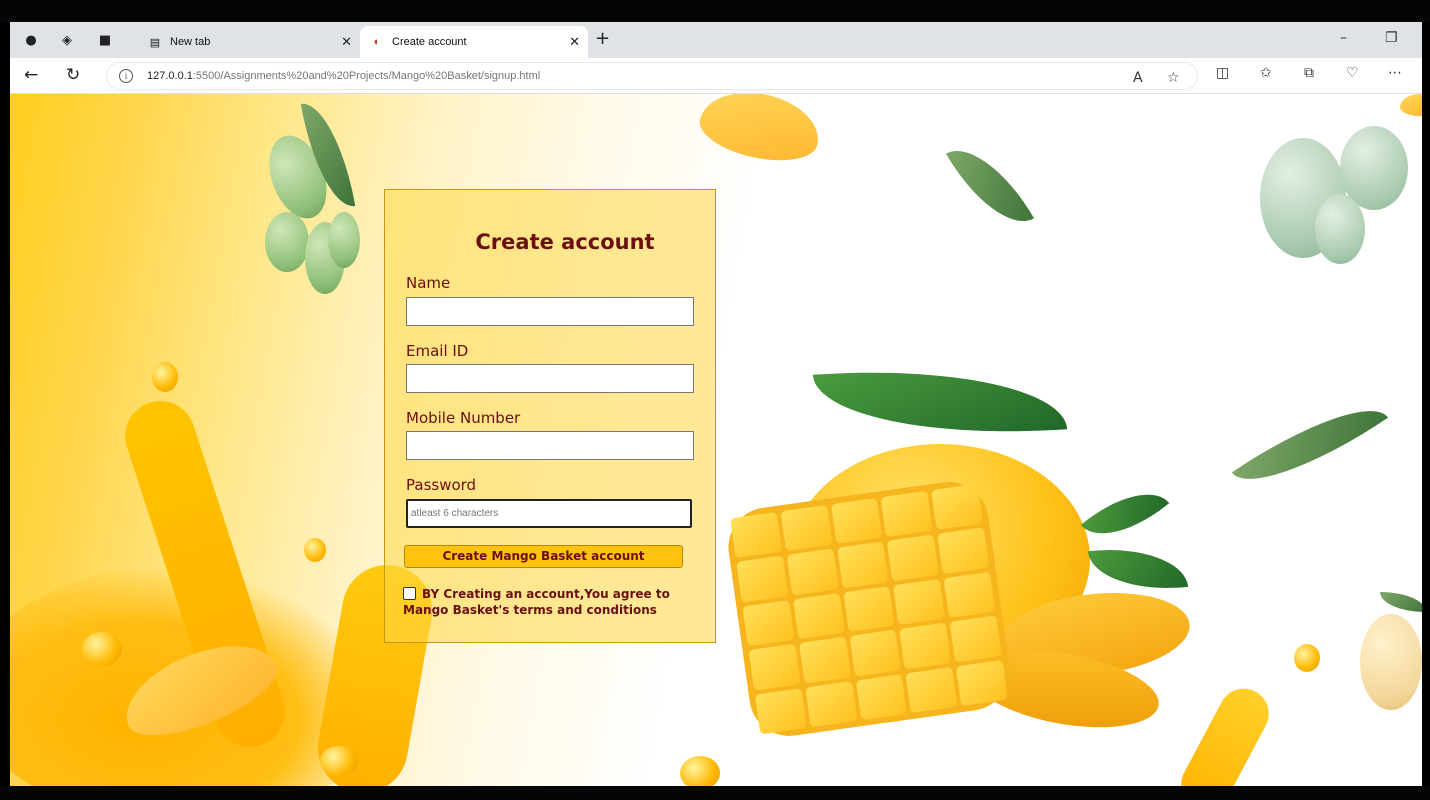 The height and width of the screenshot is (800, 1430). Describe the element at coordinates (1391, 38) in the screenshot. I see `restore-window-icon: ❐` at that location.